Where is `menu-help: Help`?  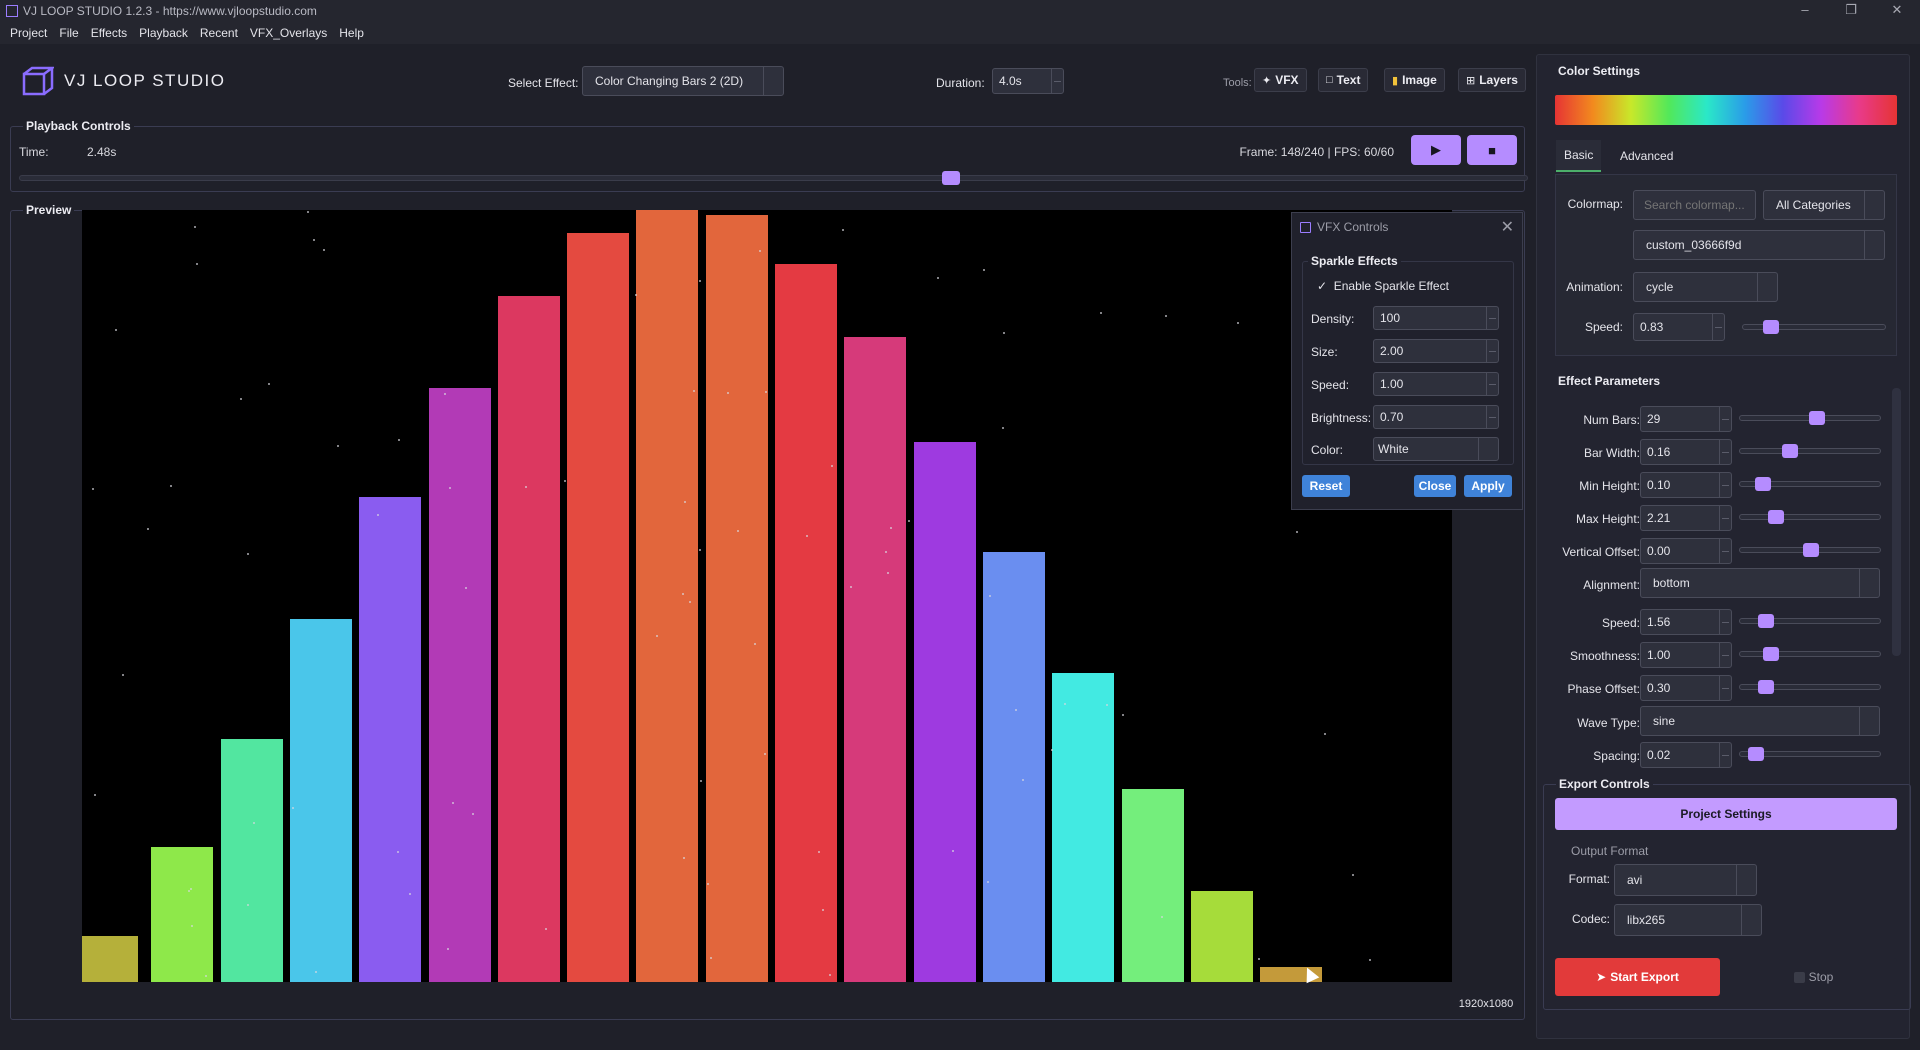
menu-help: Help is located at coordinates (351, 33).